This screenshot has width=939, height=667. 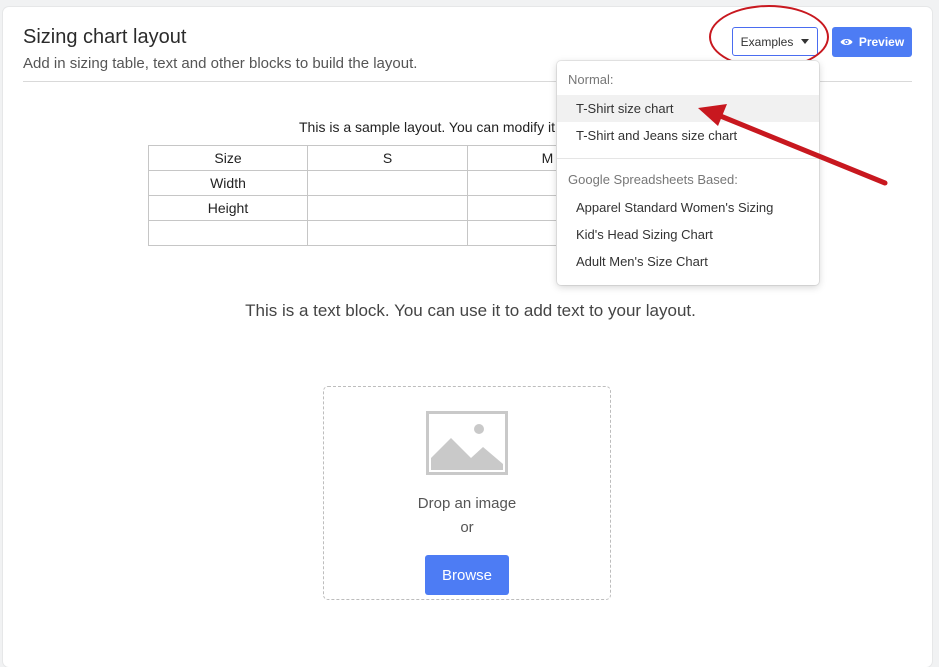 What do you see at coordinates (387, 158) in the screenshot?
I see `table-cell: S` at bounding box center [387, 158].